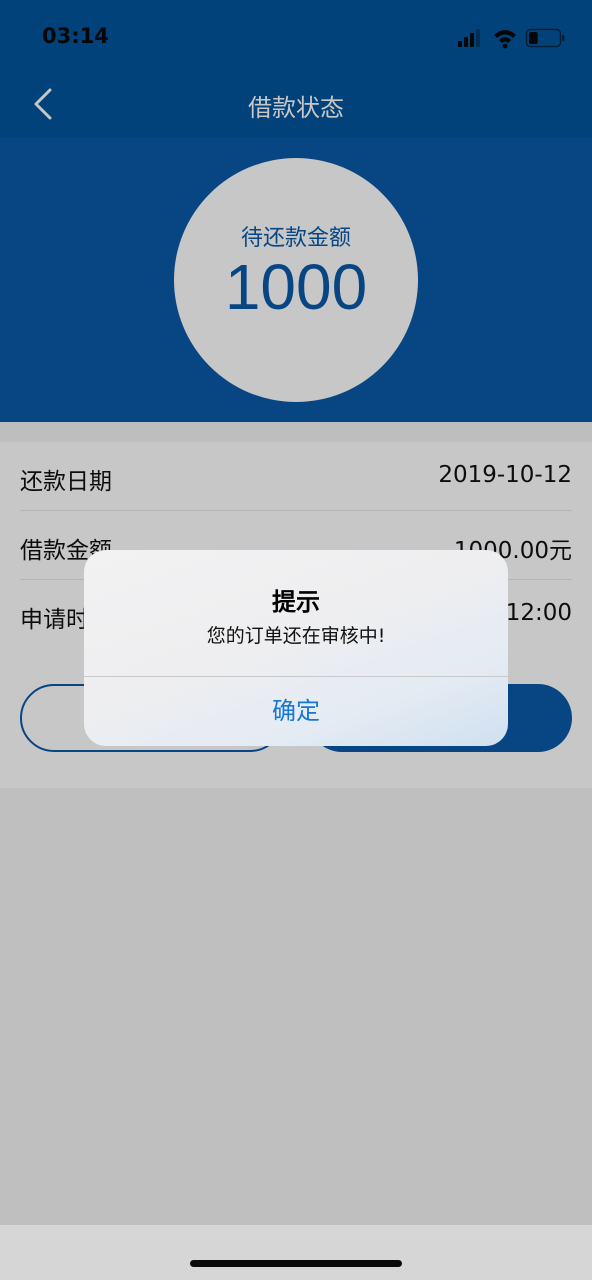 This screenshot has width=592, height=1280. I want to click on alert-dialog: 提示 您的订单还在审核中! 确定, so click(296, 648).